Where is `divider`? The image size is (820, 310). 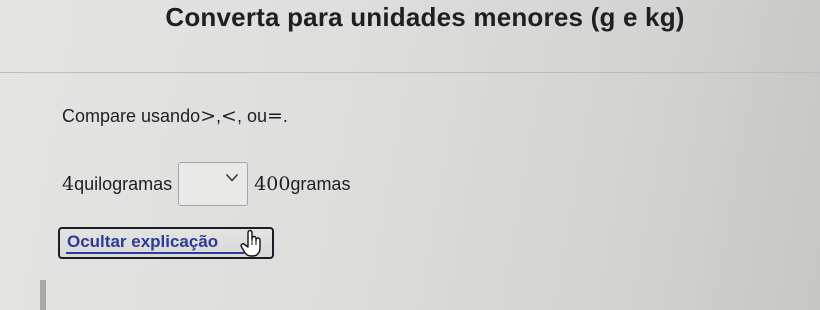 divider is located at coordinates (410, 72).